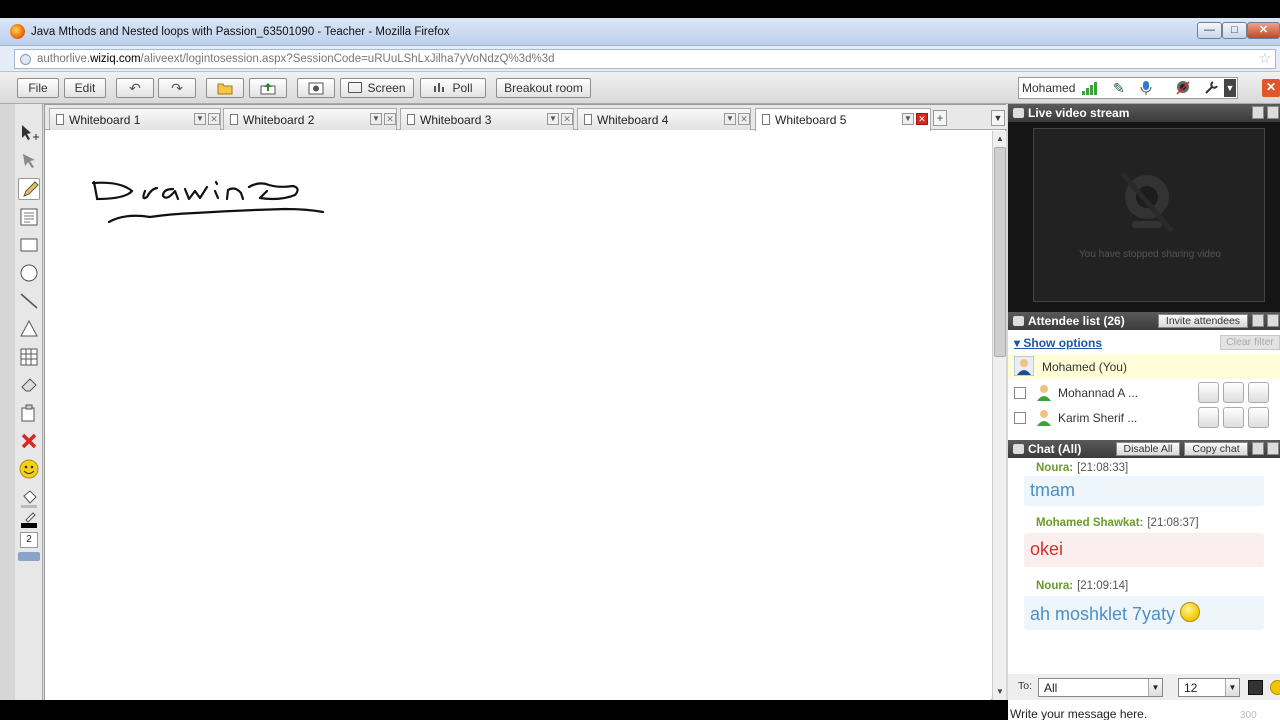 The image size is (1280, 720). What do you see at coordinates (998, 118) in the screenshot?
I see `tabs-overflow-button: ▼` at bounding box center [998, 118].